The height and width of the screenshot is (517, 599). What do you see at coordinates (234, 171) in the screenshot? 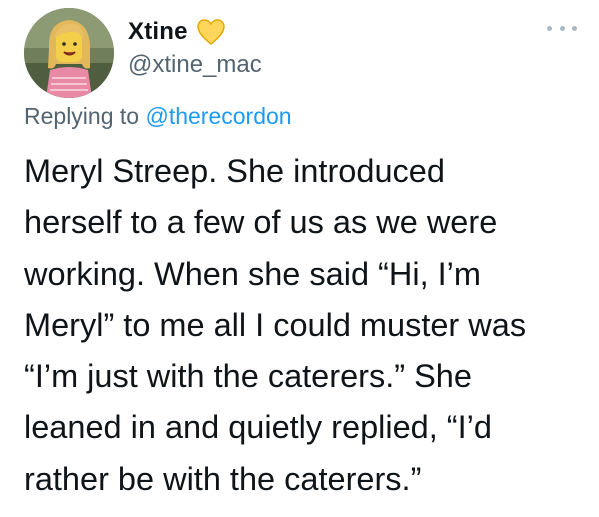
I see `tweet-line: Meryl Streep. She introduced` at bounding box center [234, 171].